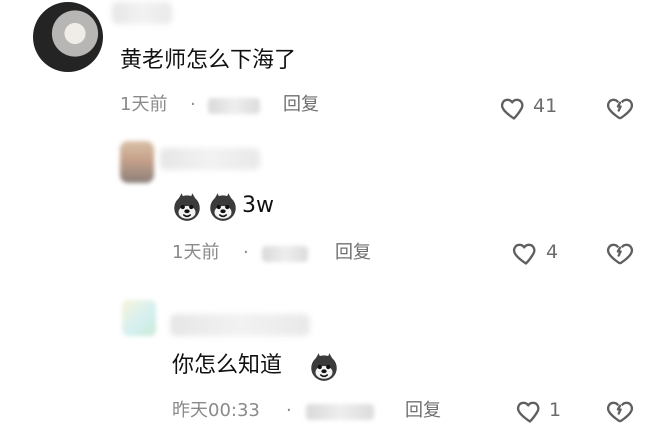 Image resolution: width=658 pixels, height=427 pixels. What do you see at coordinates (555, 410) in the screenshot?
I see `like-count: 1` at bounding box center [555, 410].